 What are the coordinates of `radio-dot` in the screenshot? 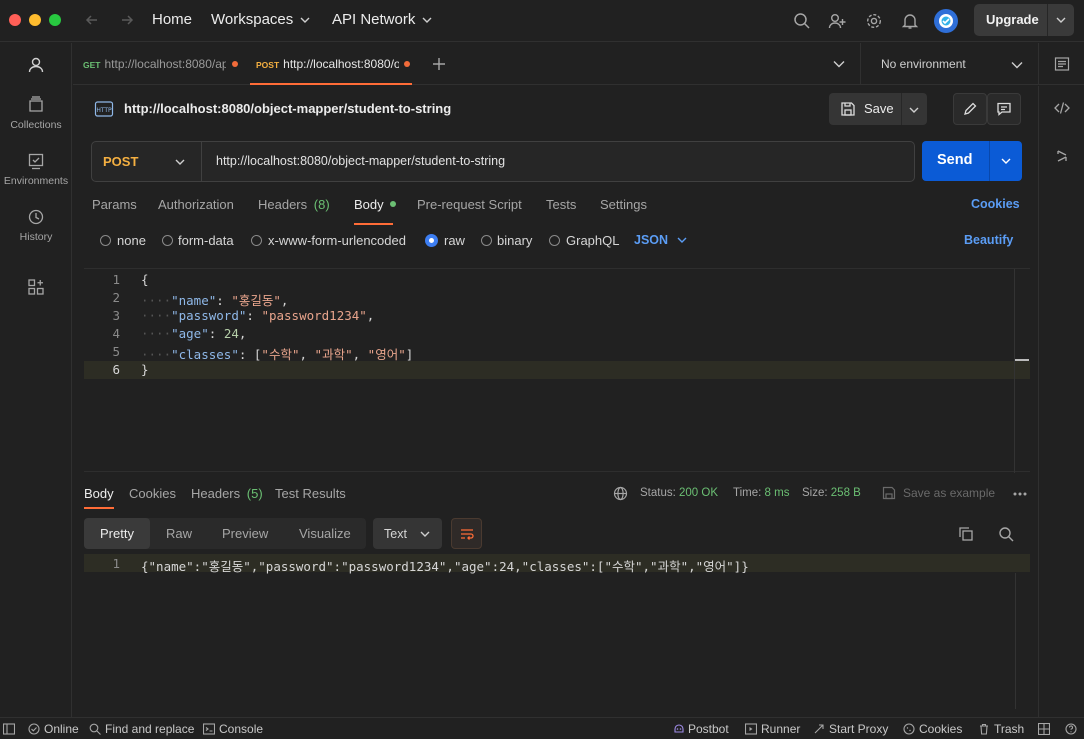 It's located at (431, 240).